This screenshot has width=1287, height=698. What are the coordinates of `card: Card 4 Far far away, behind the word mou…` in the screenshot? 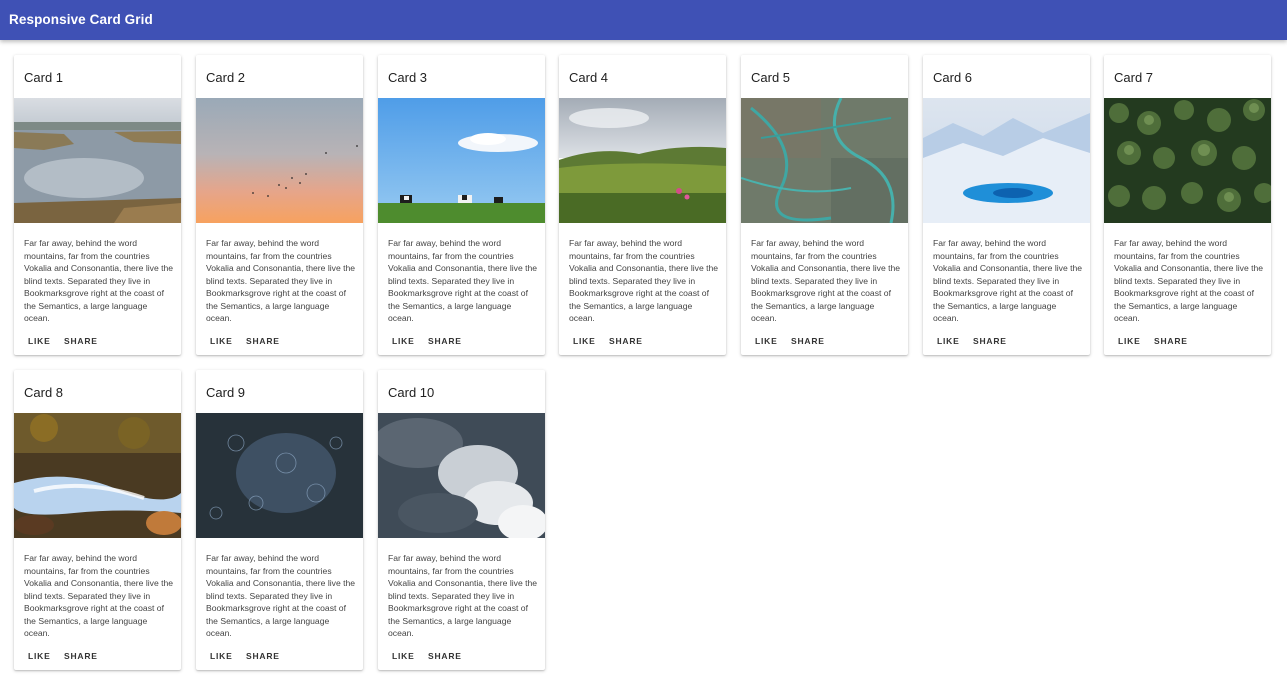 It's located at (642, 205).